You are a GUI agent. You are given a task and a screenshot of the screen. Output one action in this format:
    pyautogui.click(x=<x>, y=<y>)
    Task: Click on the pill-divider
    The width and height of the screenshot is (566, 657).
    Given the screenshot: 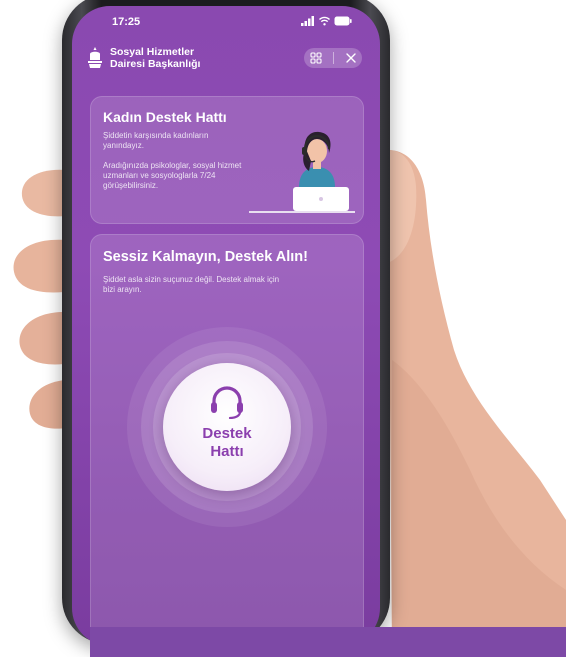 What is the action you would take?
    pyautogui.click(x=333, y=58)
    